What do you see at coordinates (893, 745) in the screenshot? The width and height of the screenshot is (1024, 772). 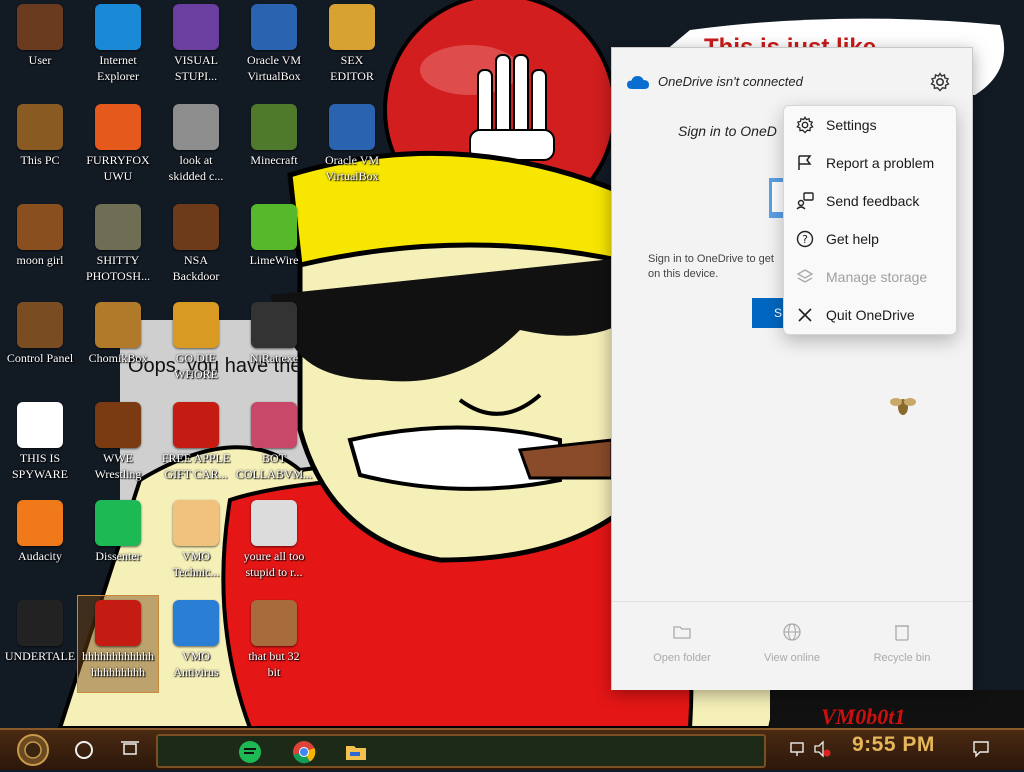 I see `taskbar-clock: 9:55 PM` at bounding box center [893, 745].